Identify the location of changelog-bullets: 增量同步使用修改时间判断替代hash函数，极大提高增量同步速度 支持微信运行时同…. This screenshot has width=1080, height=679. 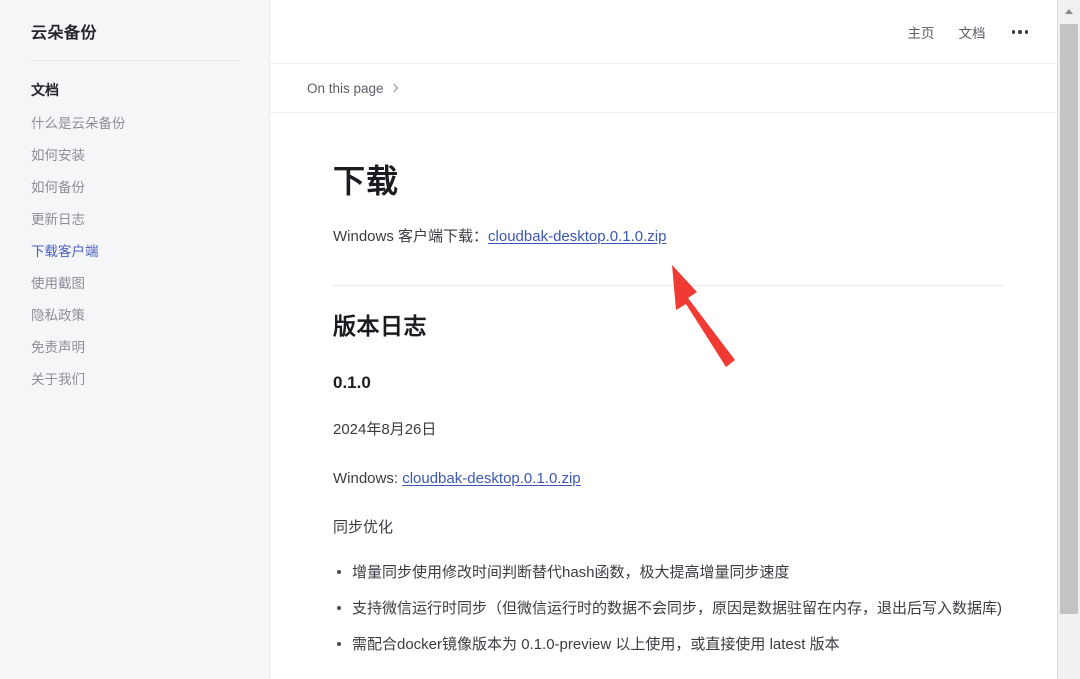
(668, 608).